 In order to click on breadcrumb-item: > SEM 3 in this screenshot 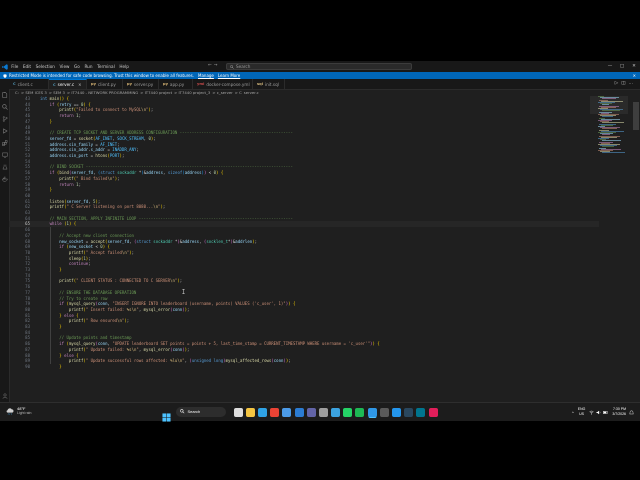, I will do `click(57, 92)`.